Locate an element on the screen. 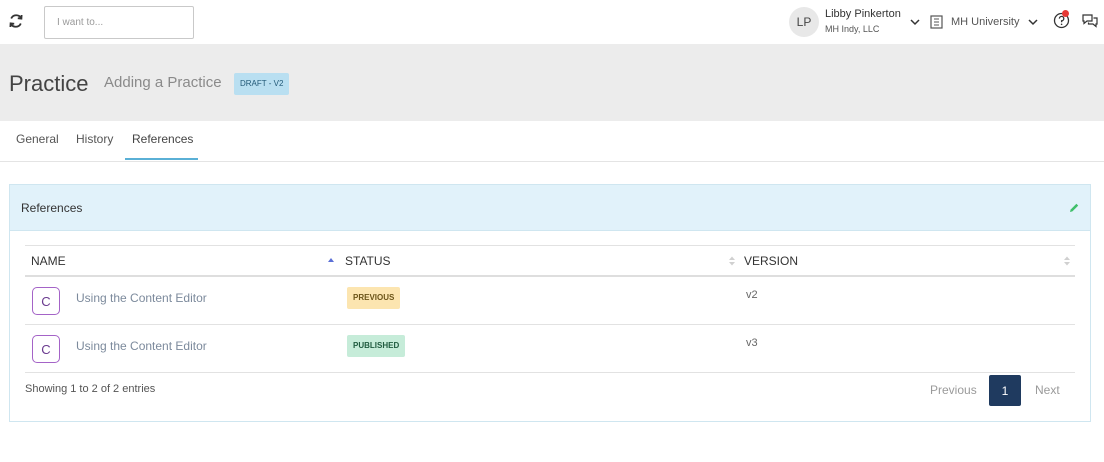 This screenshot has width=1104, height=462. version-value: v3 is located at coordinates (752, 343).